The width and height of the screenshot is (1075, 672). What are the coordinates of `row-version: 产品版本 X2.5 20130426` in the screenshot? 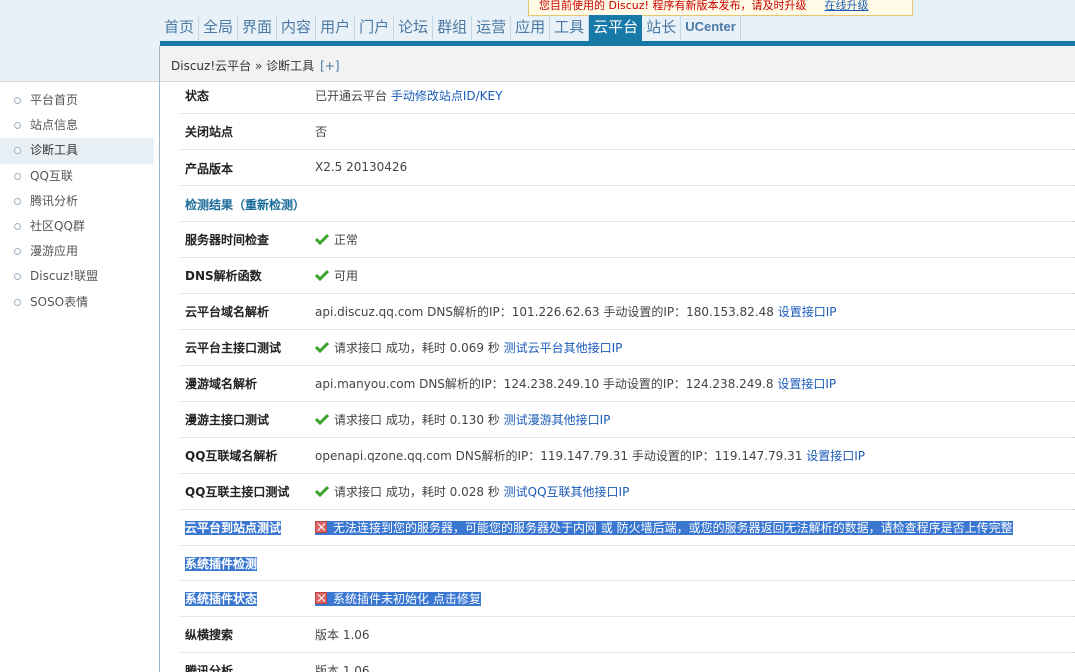 It's located at (627, 168).